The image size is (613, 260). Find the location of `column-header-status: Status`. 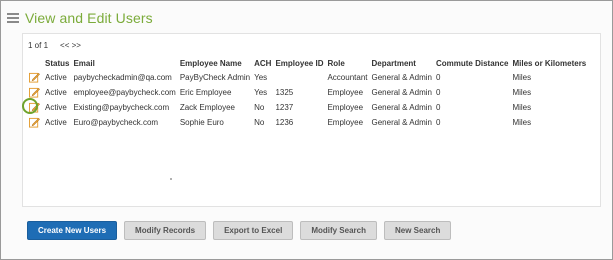

column-header-status: Status is located at coordinates (57, 63).